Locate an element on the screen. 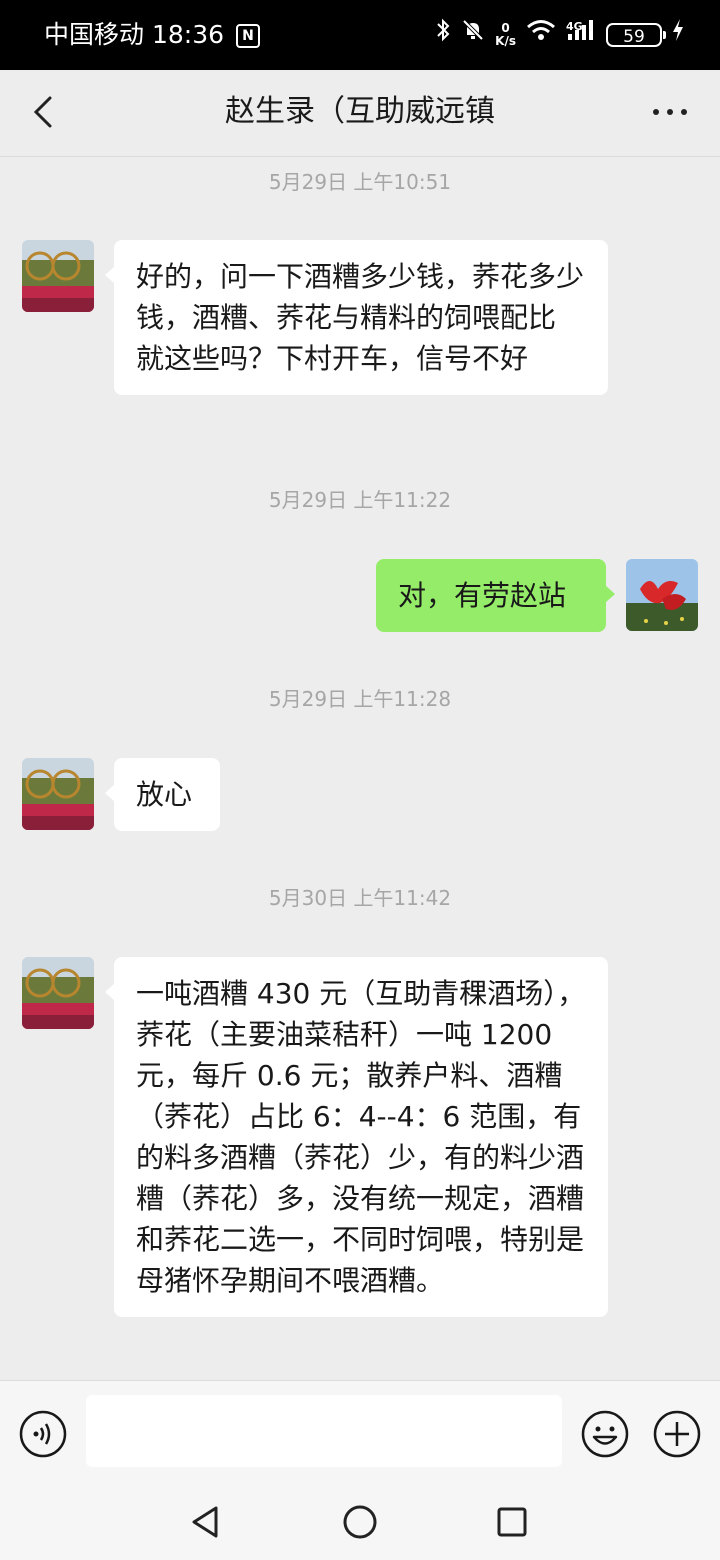 This screenshot has width=720, height=1560. message-input is located at coordinates (324, 1431).